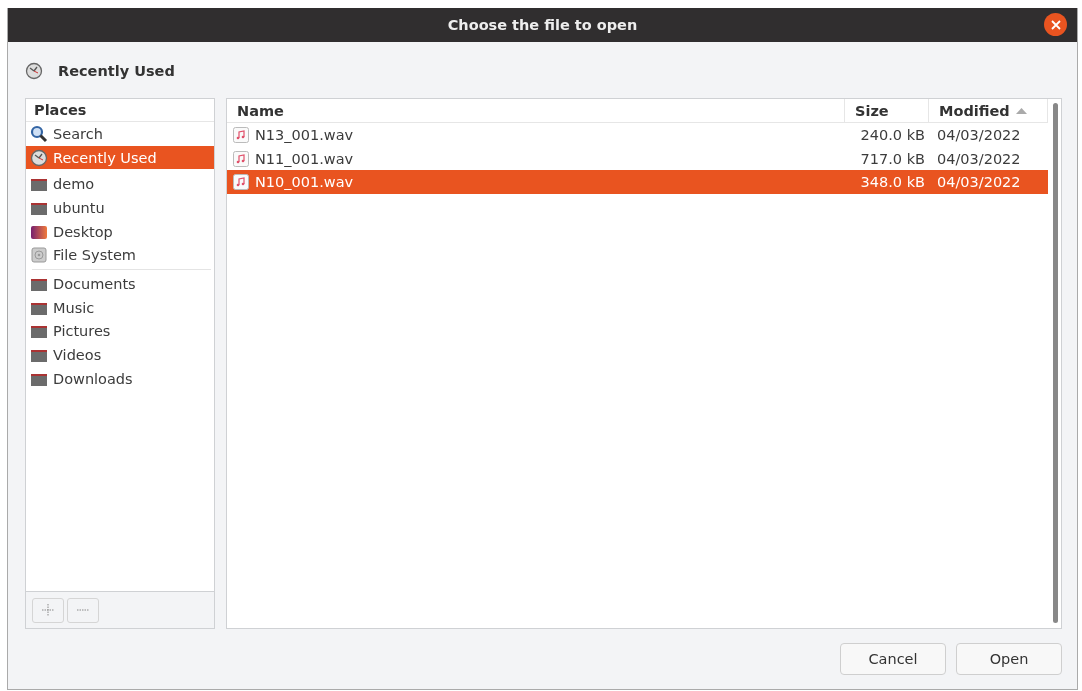 The image size is (1082, 691). I want to click on place-item: Search, so click(120, 134).